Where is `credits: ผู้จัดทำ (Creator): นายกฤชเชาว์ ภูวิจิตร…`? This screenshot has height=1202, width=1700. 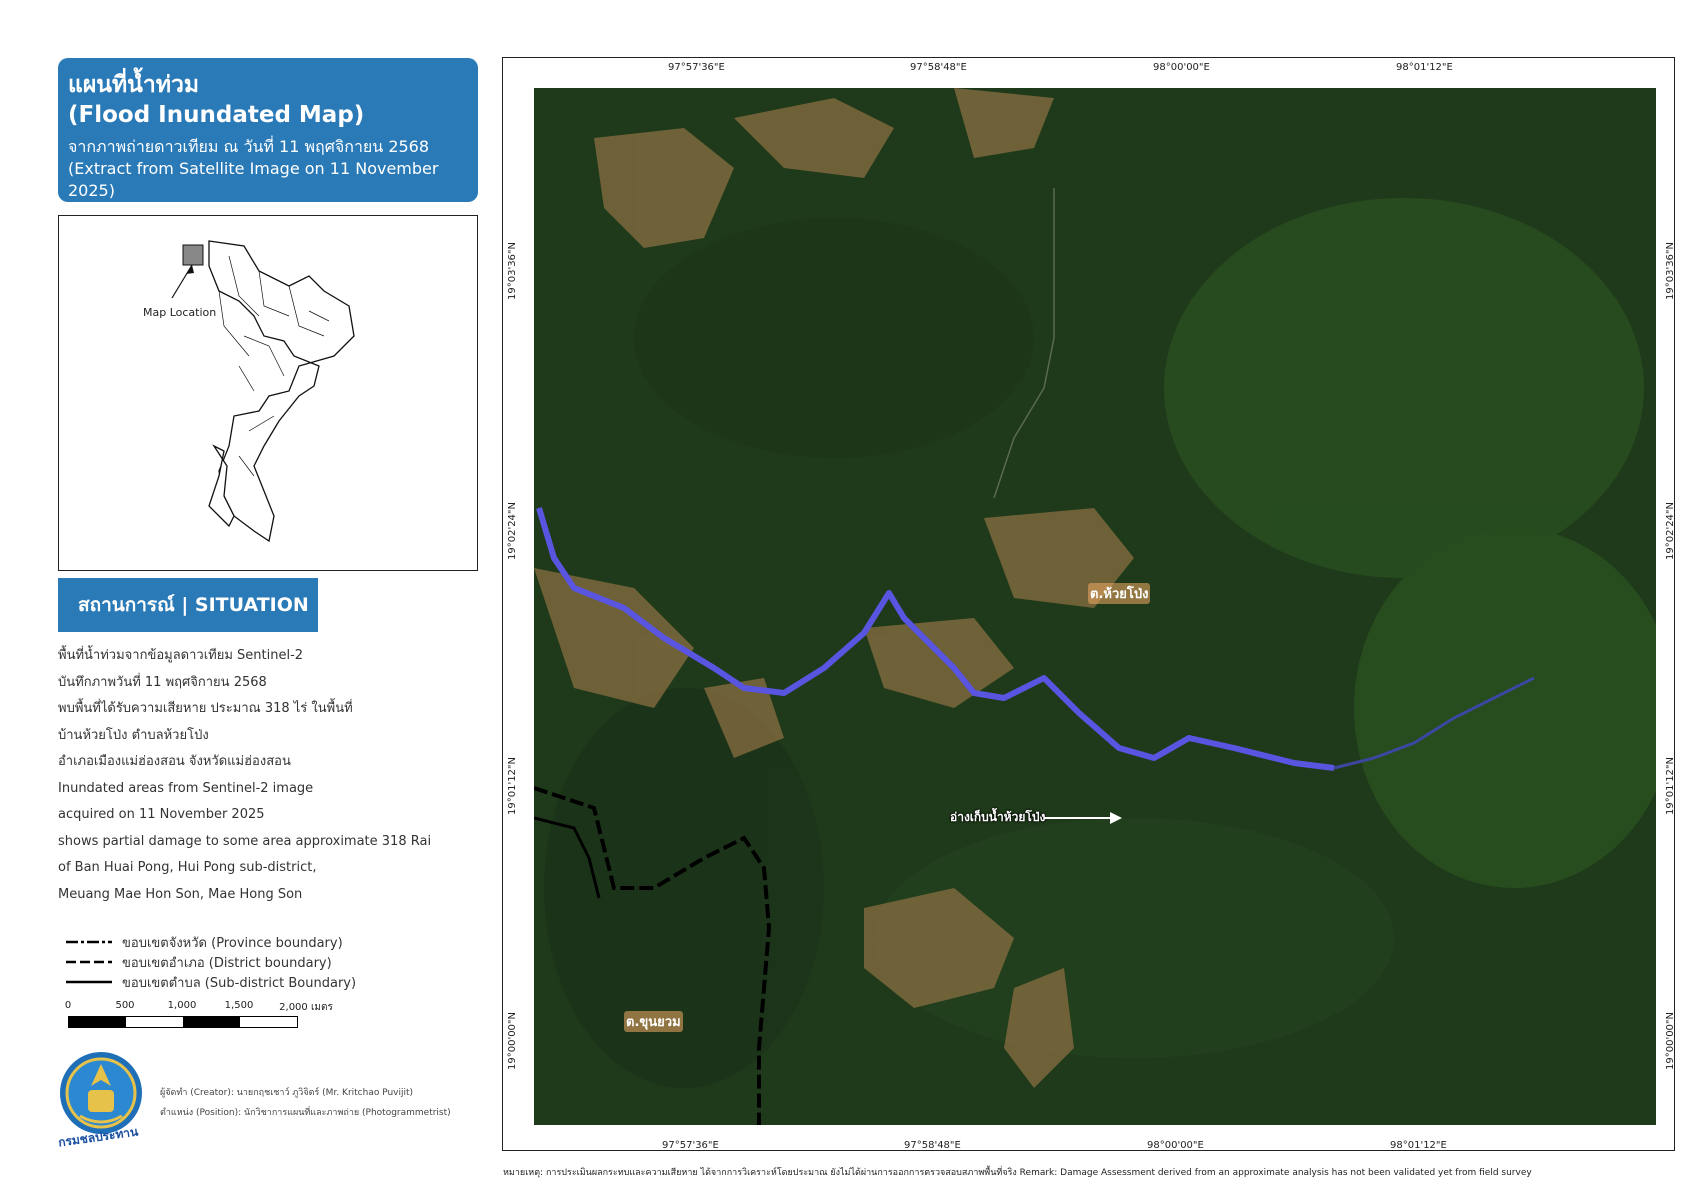
credits: ผู้จัดทำ (Creator): นายกฤชเชาว์ ภูวิจิตร… is located at coordinates (305, 1103).